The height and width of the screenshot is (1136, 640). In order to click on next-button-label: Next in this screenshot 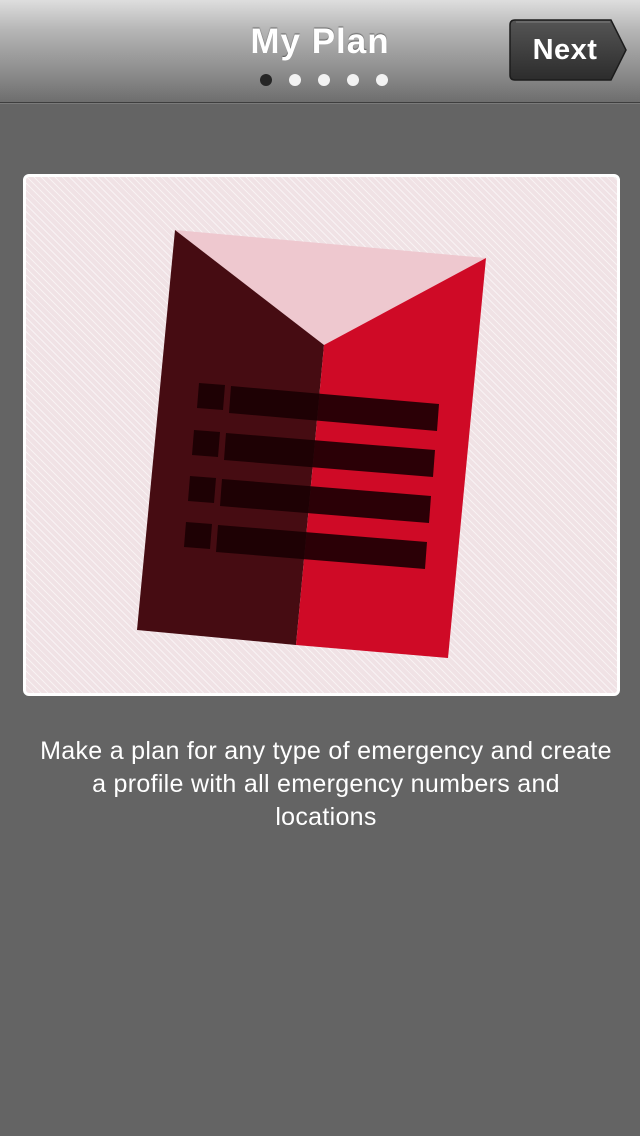, I will do `click(565, 50)`.